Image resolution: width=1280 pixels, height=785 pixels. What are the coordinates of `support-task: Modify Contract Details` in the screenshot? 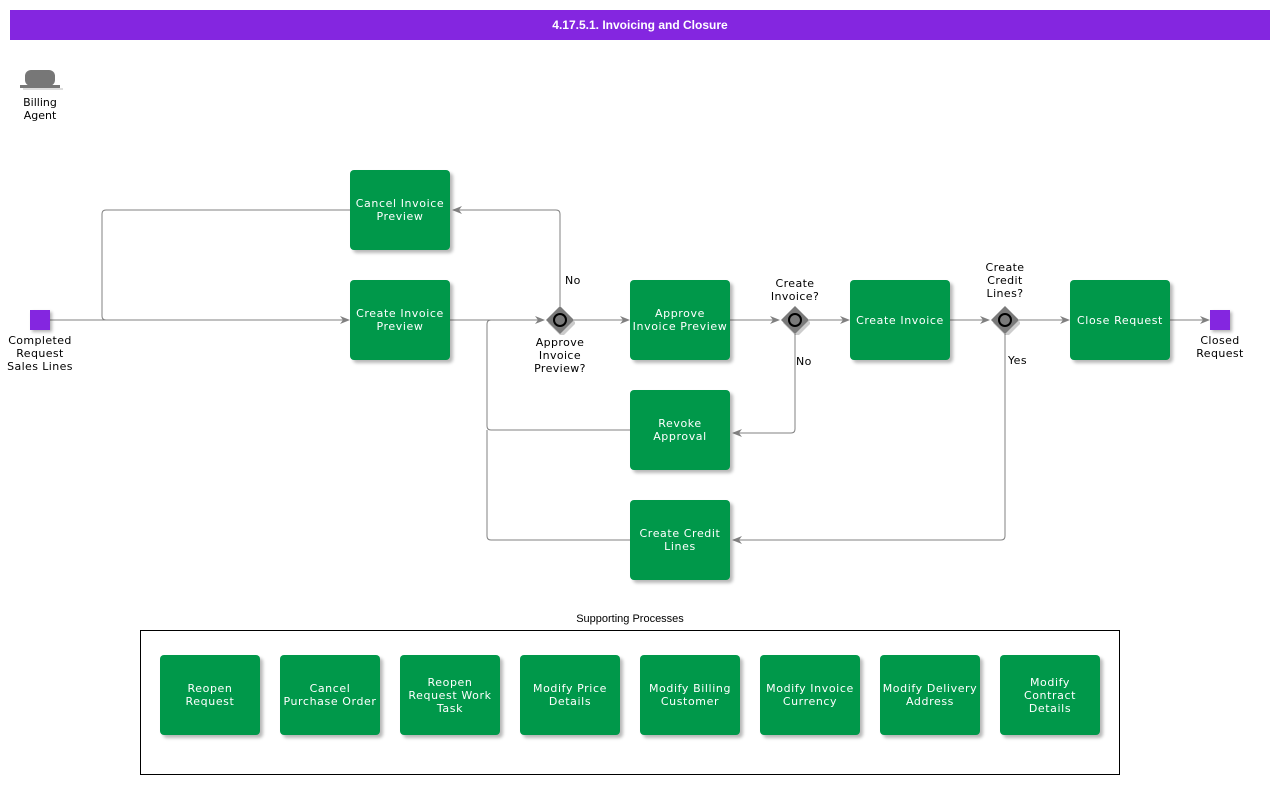 It's located at (1050, 695).